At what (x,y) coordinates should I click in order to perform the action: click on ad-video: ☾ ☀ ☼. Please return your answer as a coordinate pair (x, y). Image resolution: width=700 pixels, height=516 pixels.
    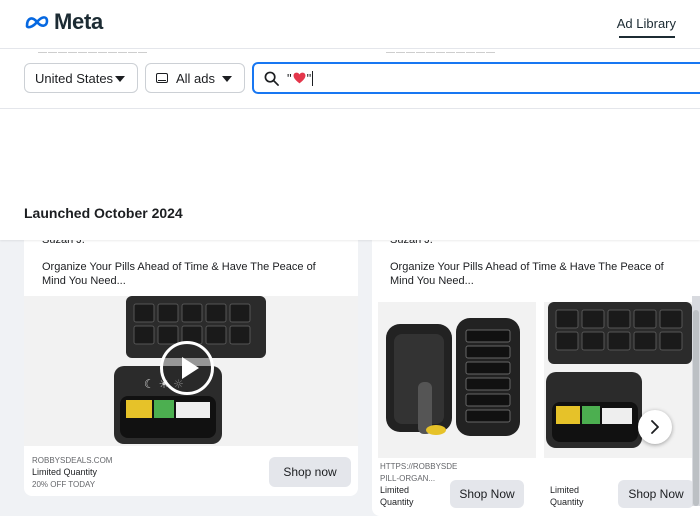
    Looking at the image, I should click on (191, 371).